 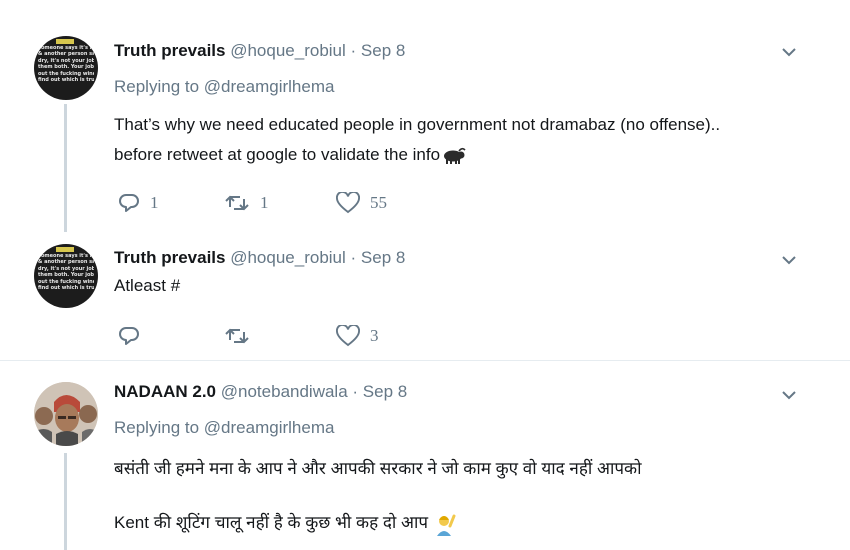 I want to click on reply-button: 1, so click(x=138, y=203).